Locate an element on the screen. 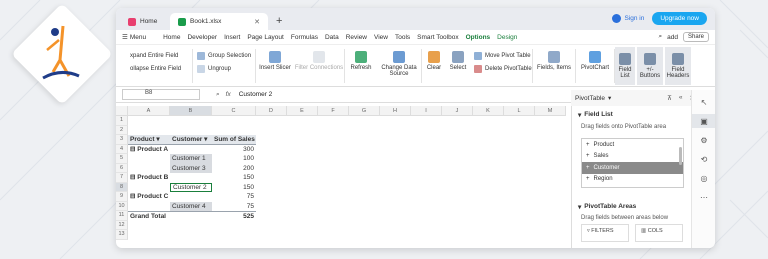  cursor-icon: ↖ is located at coordinates (703, 102).